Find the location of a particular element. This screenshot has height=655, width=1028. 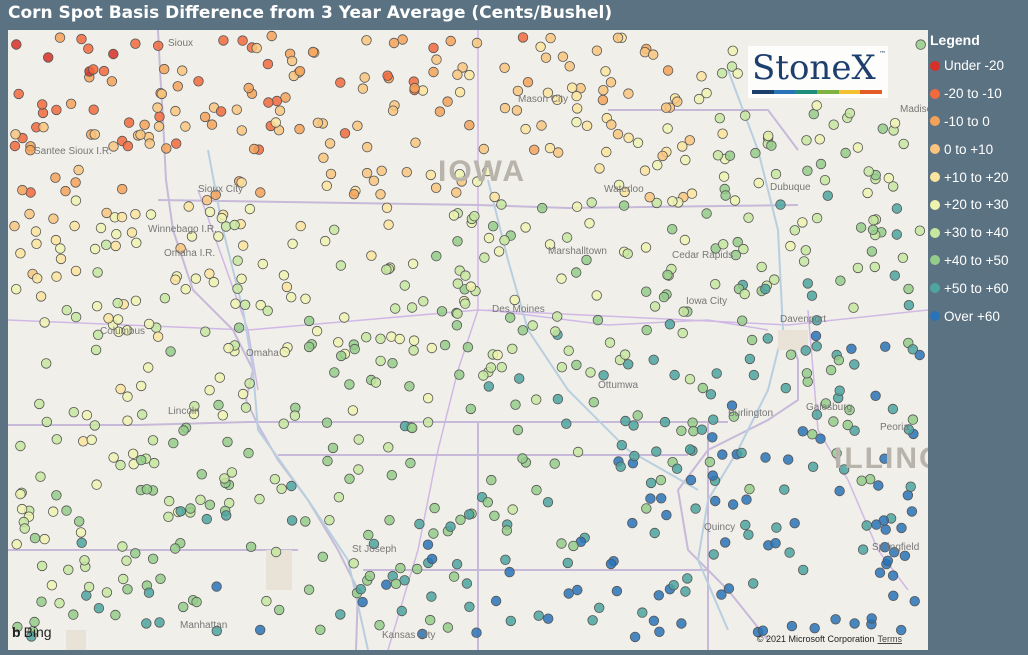

legend-item: +10 to +20 is located at coordinates (979, 177).